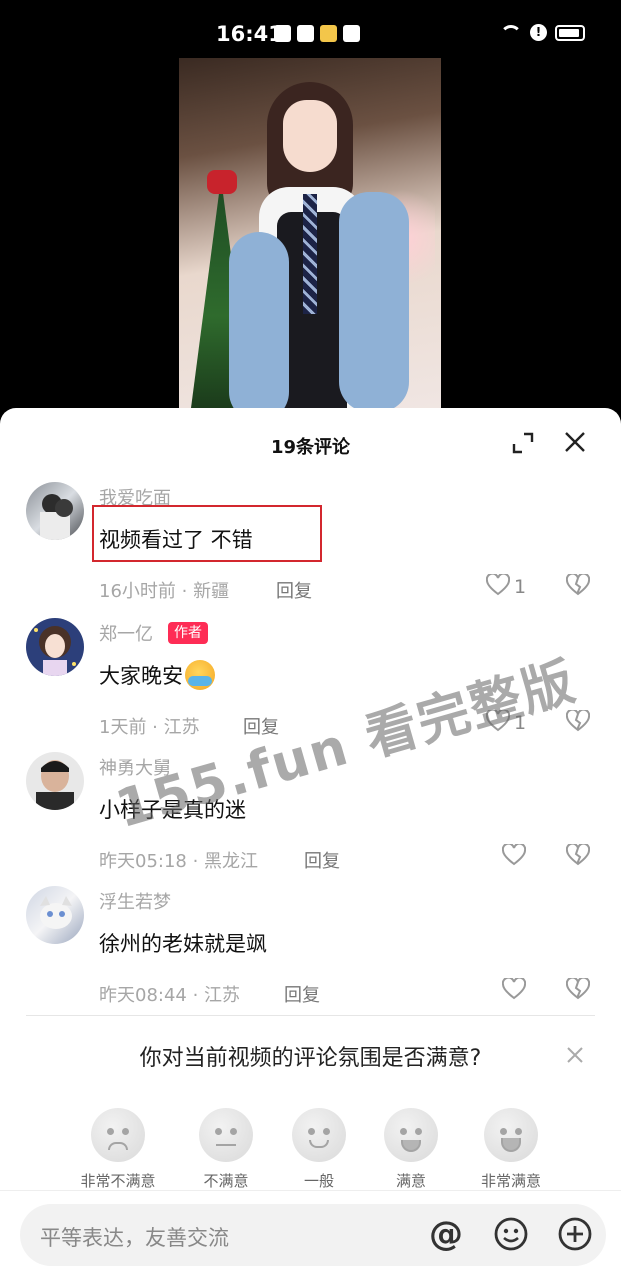  Describe the element at coordinates (446, 1234) in the screenshot. I see `mention-icon: @` at that location.